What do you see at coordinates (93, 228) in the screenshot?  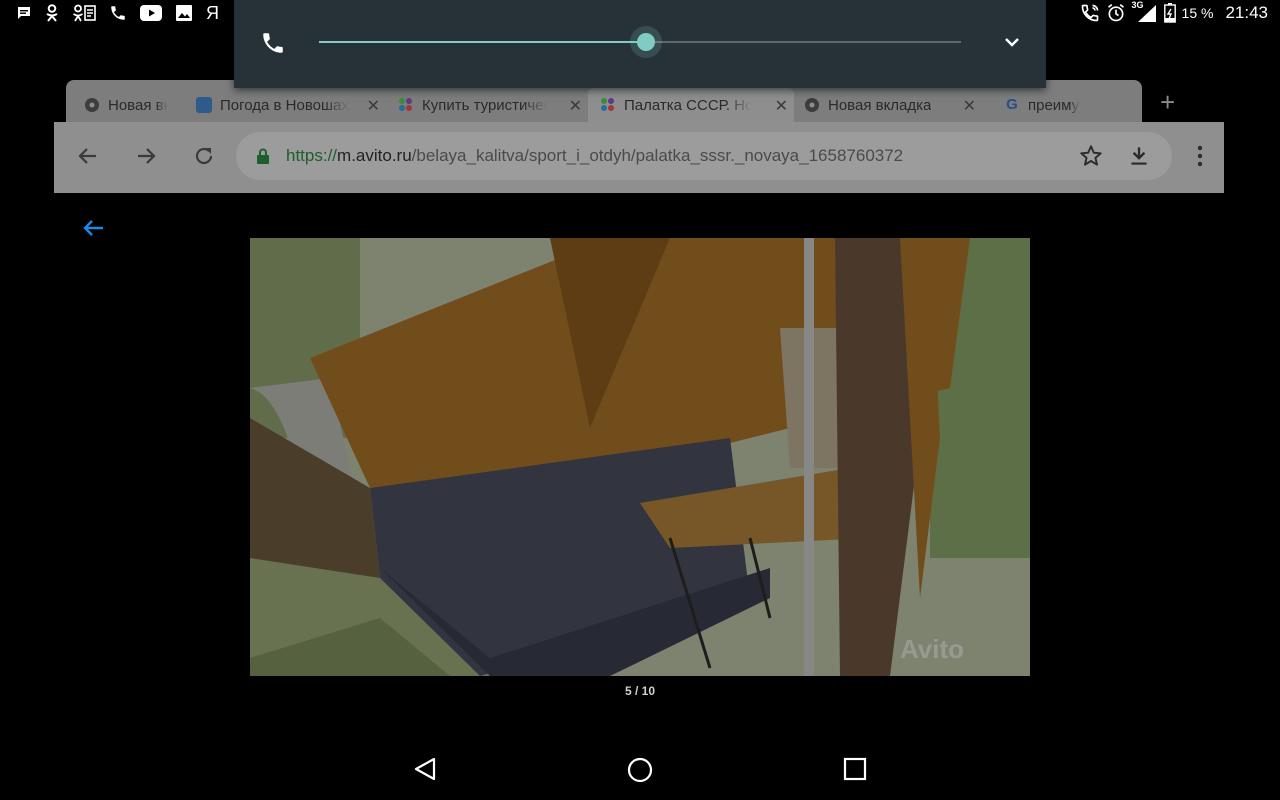 I see `gallery-back-arrow-icon` at bounding box center [93, 228].